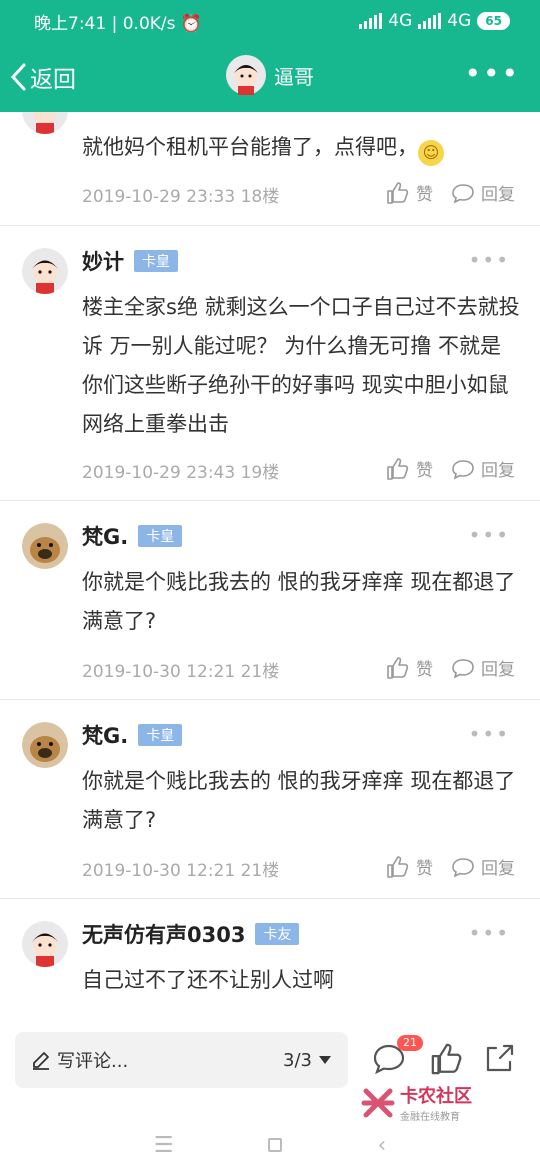 Image resolution: width=540 pixels, height=1170 pixels. I want to click on alarm-icon: ⏰, so click(191, 23).